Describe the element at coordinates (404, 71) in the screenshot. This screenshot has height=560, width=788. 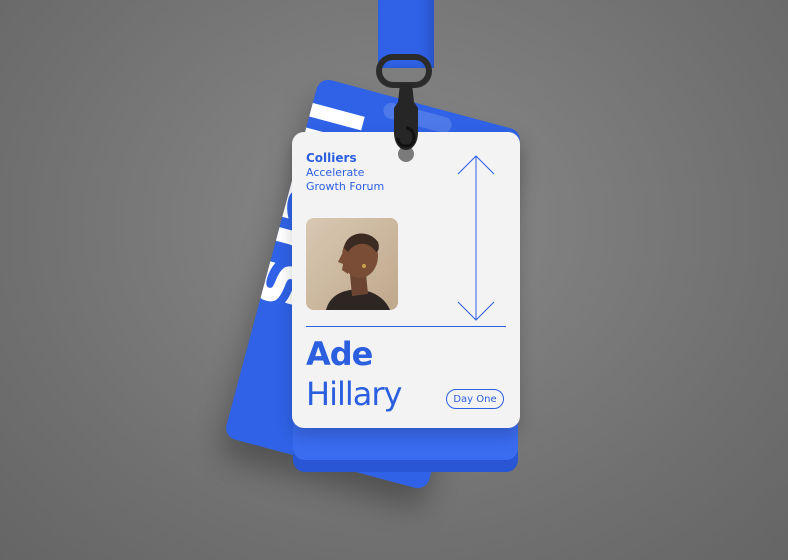
I see `lanyard-ring` at that location.